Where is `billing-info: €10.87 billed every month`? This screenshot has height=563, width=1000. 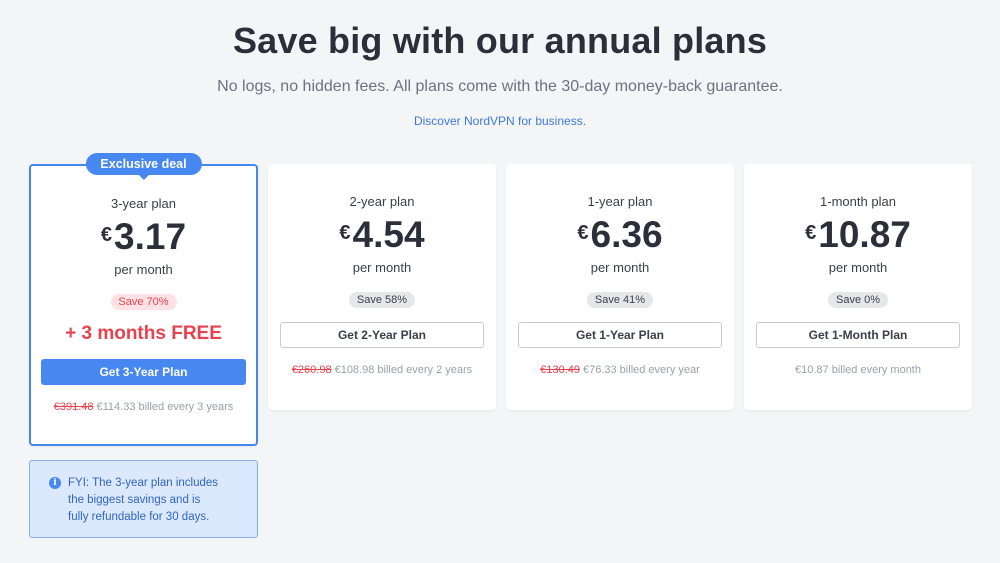
billing-info: €10.87 billed every month is located at coordinates (858, 370).